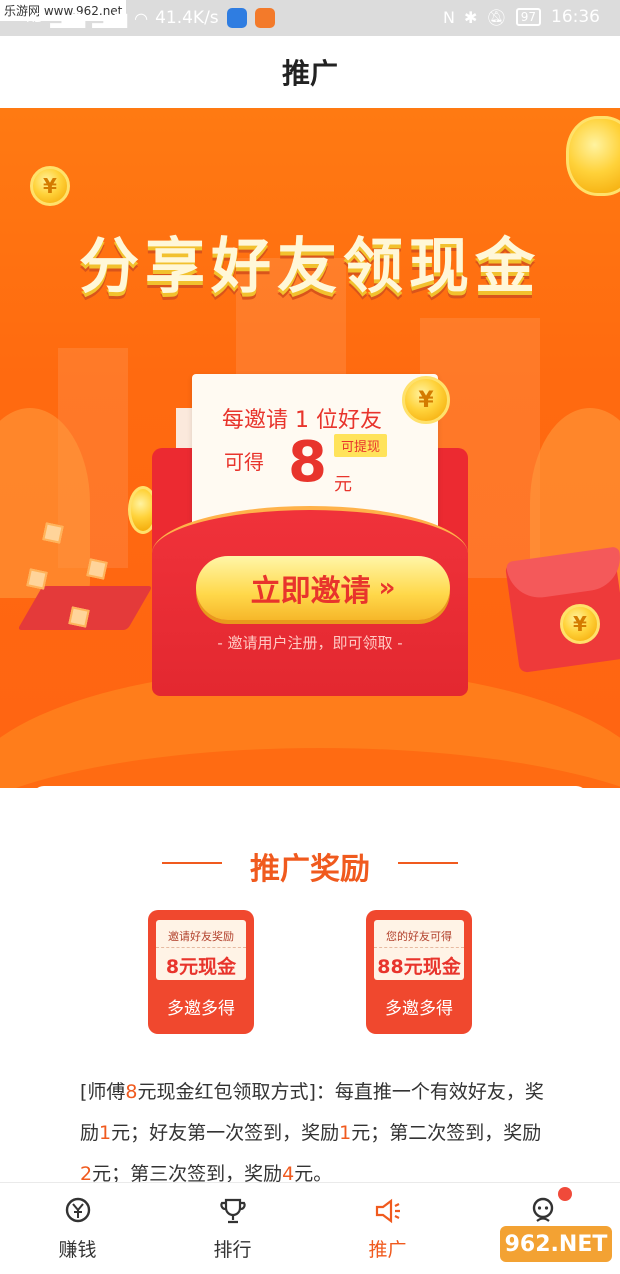 The image size is (620, 1274). What do you see at coordinates (446, 1133) in the screenshot?
I see `description-text: 元；第二次签到，奖励` at bounding box center [446, 1133].